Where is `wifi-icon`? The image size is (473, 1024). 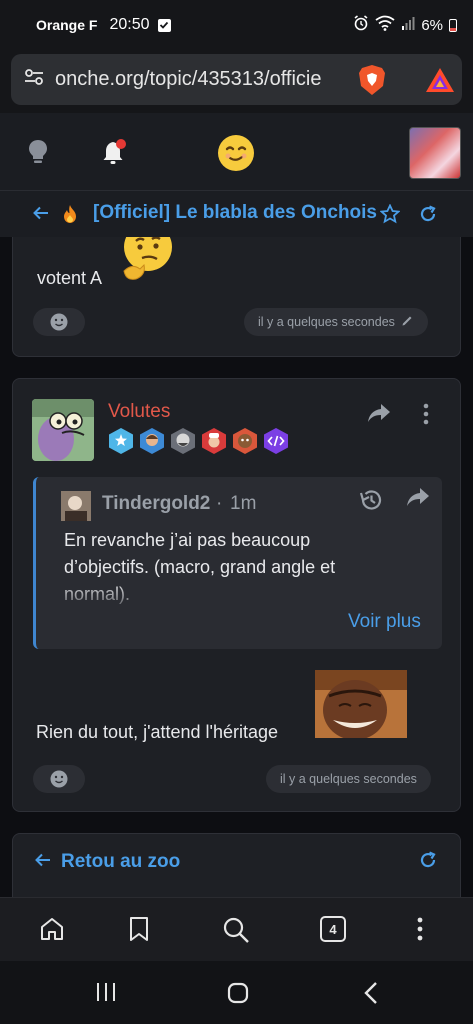 wifi-icon is located at coordinates (385, 25).